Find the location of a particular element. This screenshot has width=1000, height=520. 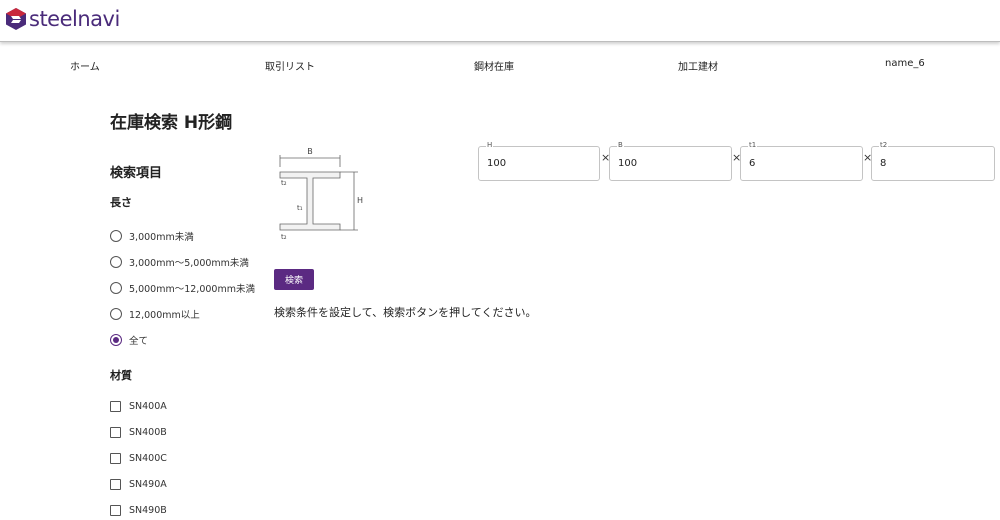

option-label: 全て is located at coordinates (139, 341).